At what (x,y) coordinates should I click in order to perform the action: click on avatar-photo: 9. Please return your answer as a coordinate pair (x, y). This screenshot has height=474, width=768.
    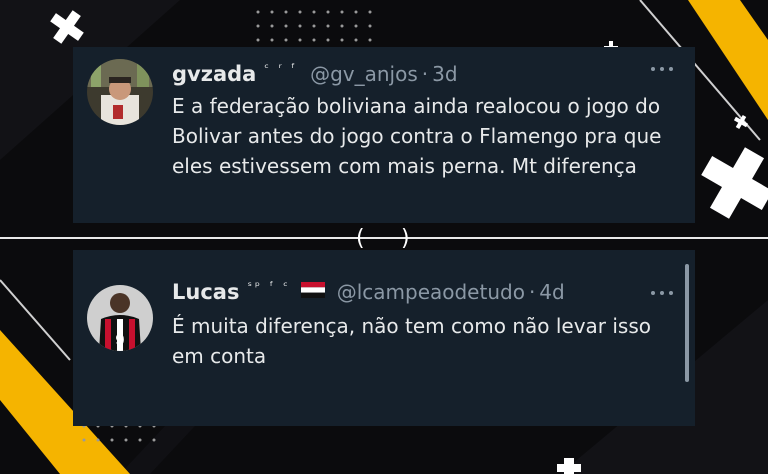
    Looking at the image, I should click on (120, 318).